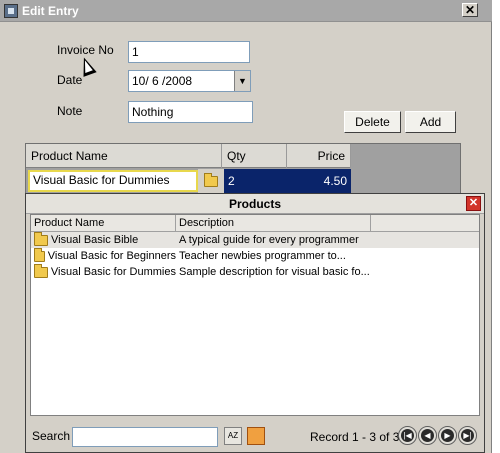 This screenshot has height=453, width=500. What do you see at coordinates (372, 122) in the screenshot?
I see `delete-button: Delete` at bounding box center [372, 122].